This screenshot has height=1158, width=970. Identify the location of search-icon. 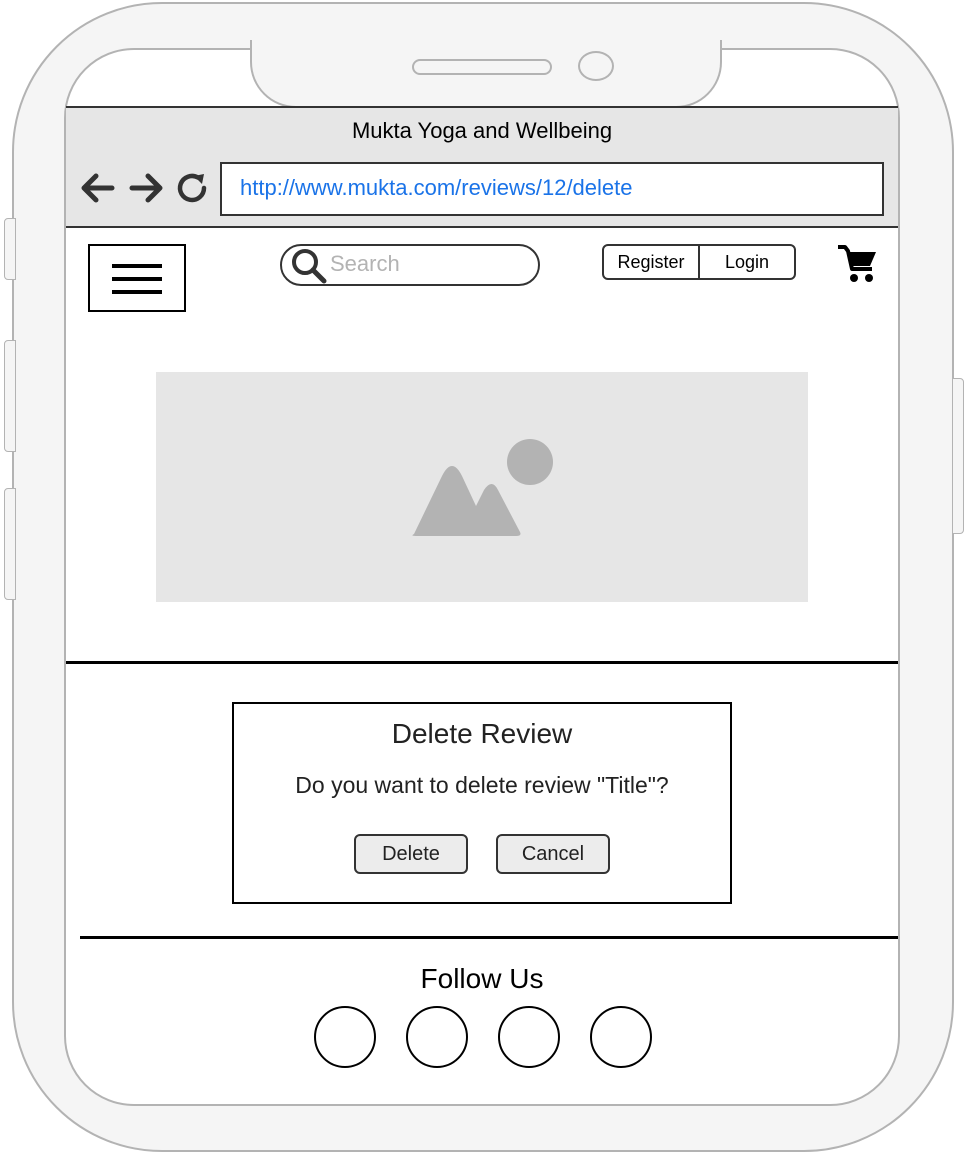
(309, 266).